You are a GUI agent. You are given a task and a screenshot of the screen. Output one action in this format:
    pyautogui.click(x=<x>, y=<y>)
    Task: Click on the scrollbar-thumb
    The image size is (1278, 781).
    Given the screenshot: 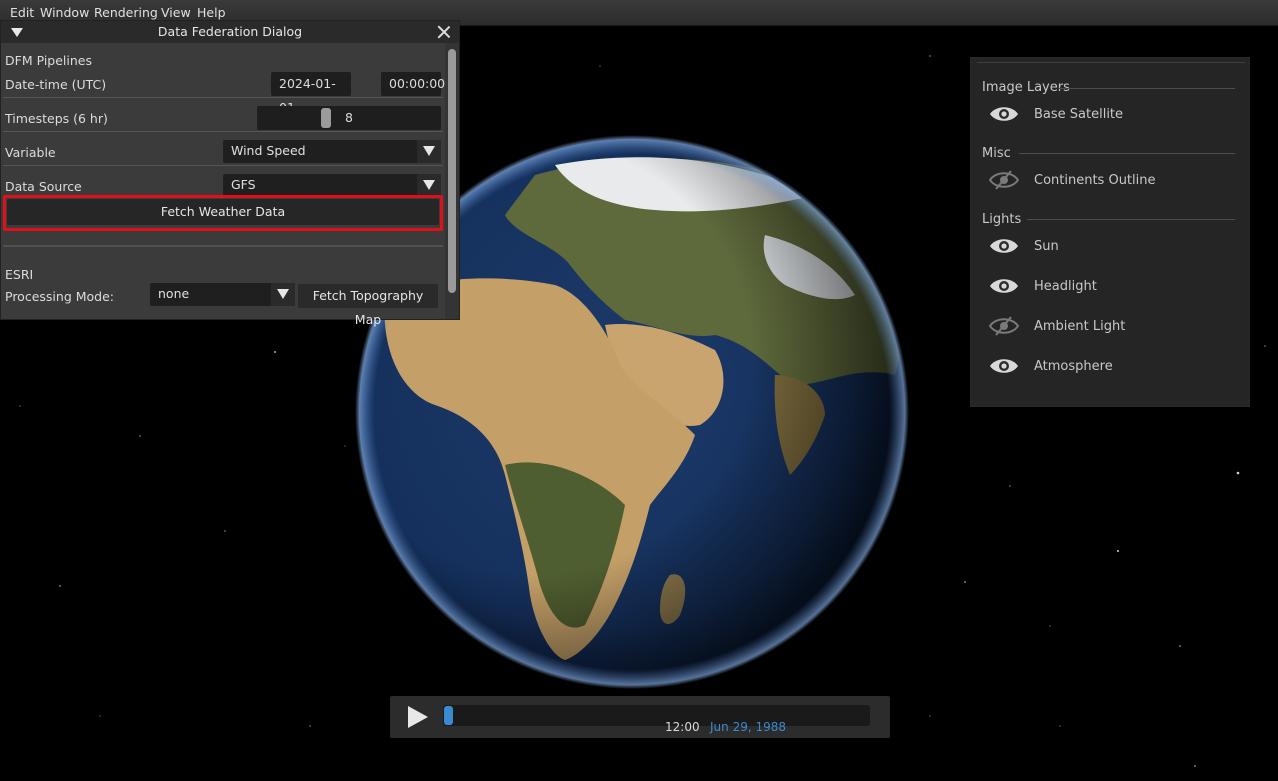 What is the action you would take?
    pyautogui.click(x=452, y=171)
    